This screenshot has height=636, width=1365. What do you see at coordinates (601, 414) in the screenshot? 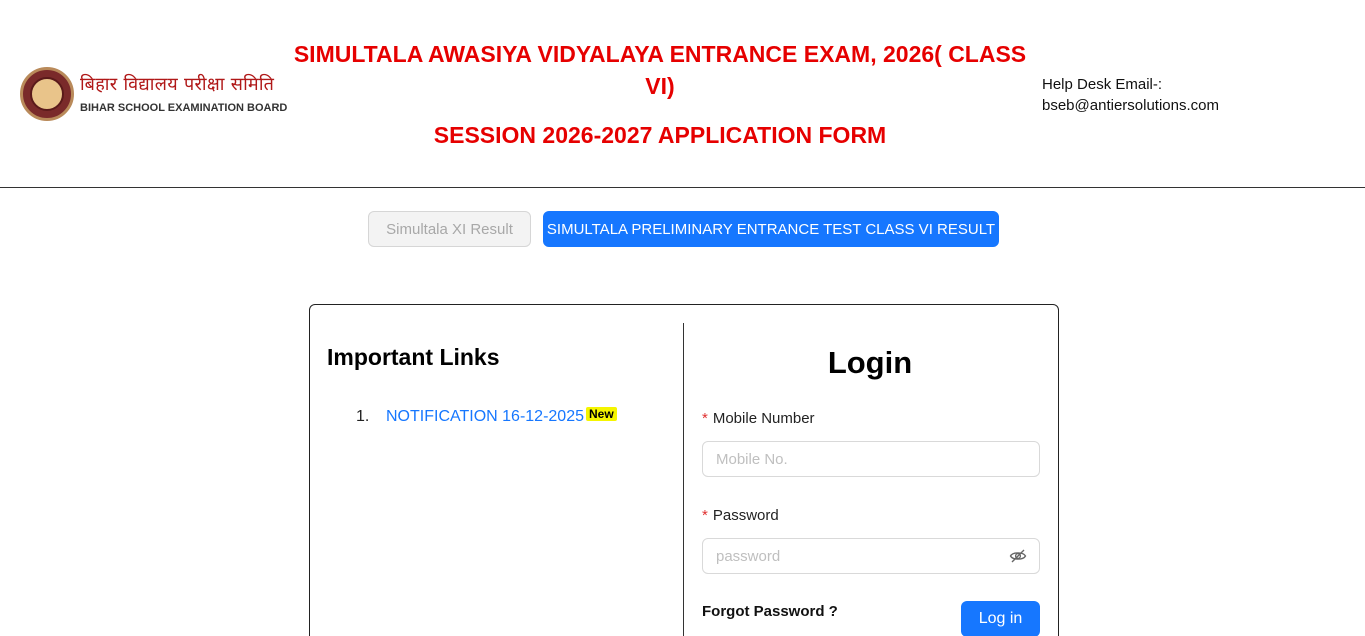
I see `new-badge: New` at bounding box center [601, 414].